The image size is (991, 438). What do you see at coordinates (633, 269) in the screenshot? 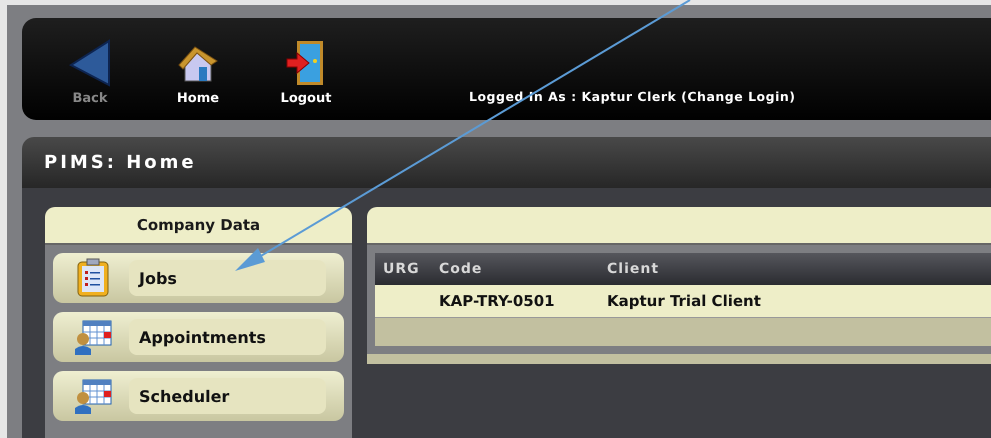
I see `column-header: Client` at bounding box center [633, 269].